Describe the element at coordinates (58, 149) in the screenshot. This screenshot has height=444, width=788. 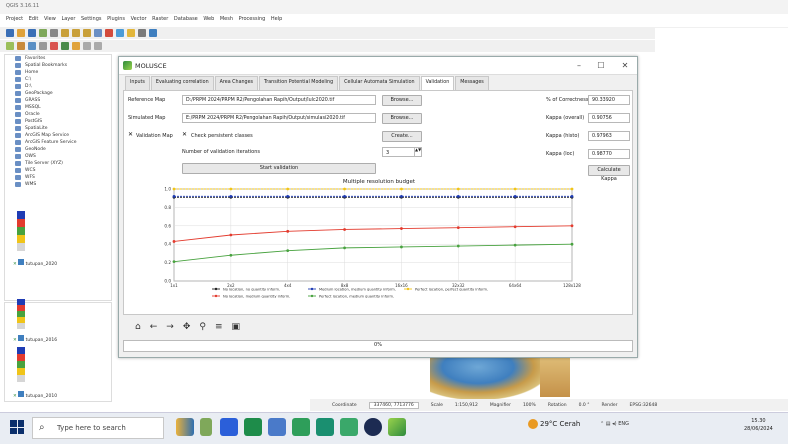
I see `browser-item: GeoNode` at that location.